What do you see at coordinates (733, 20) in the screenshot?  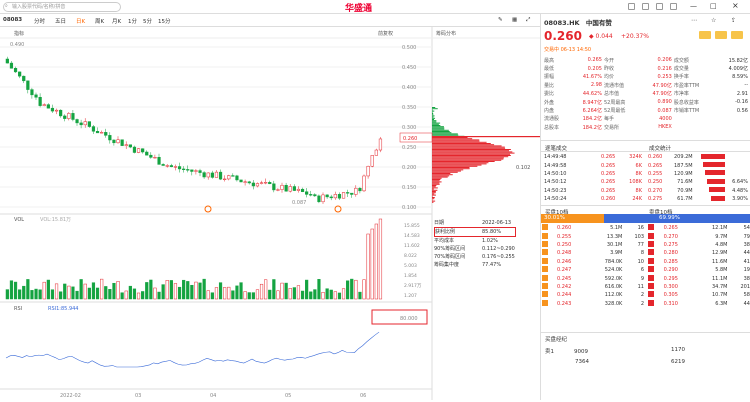 I see `share-icon: ⇪` at bounding box center [733, 20].